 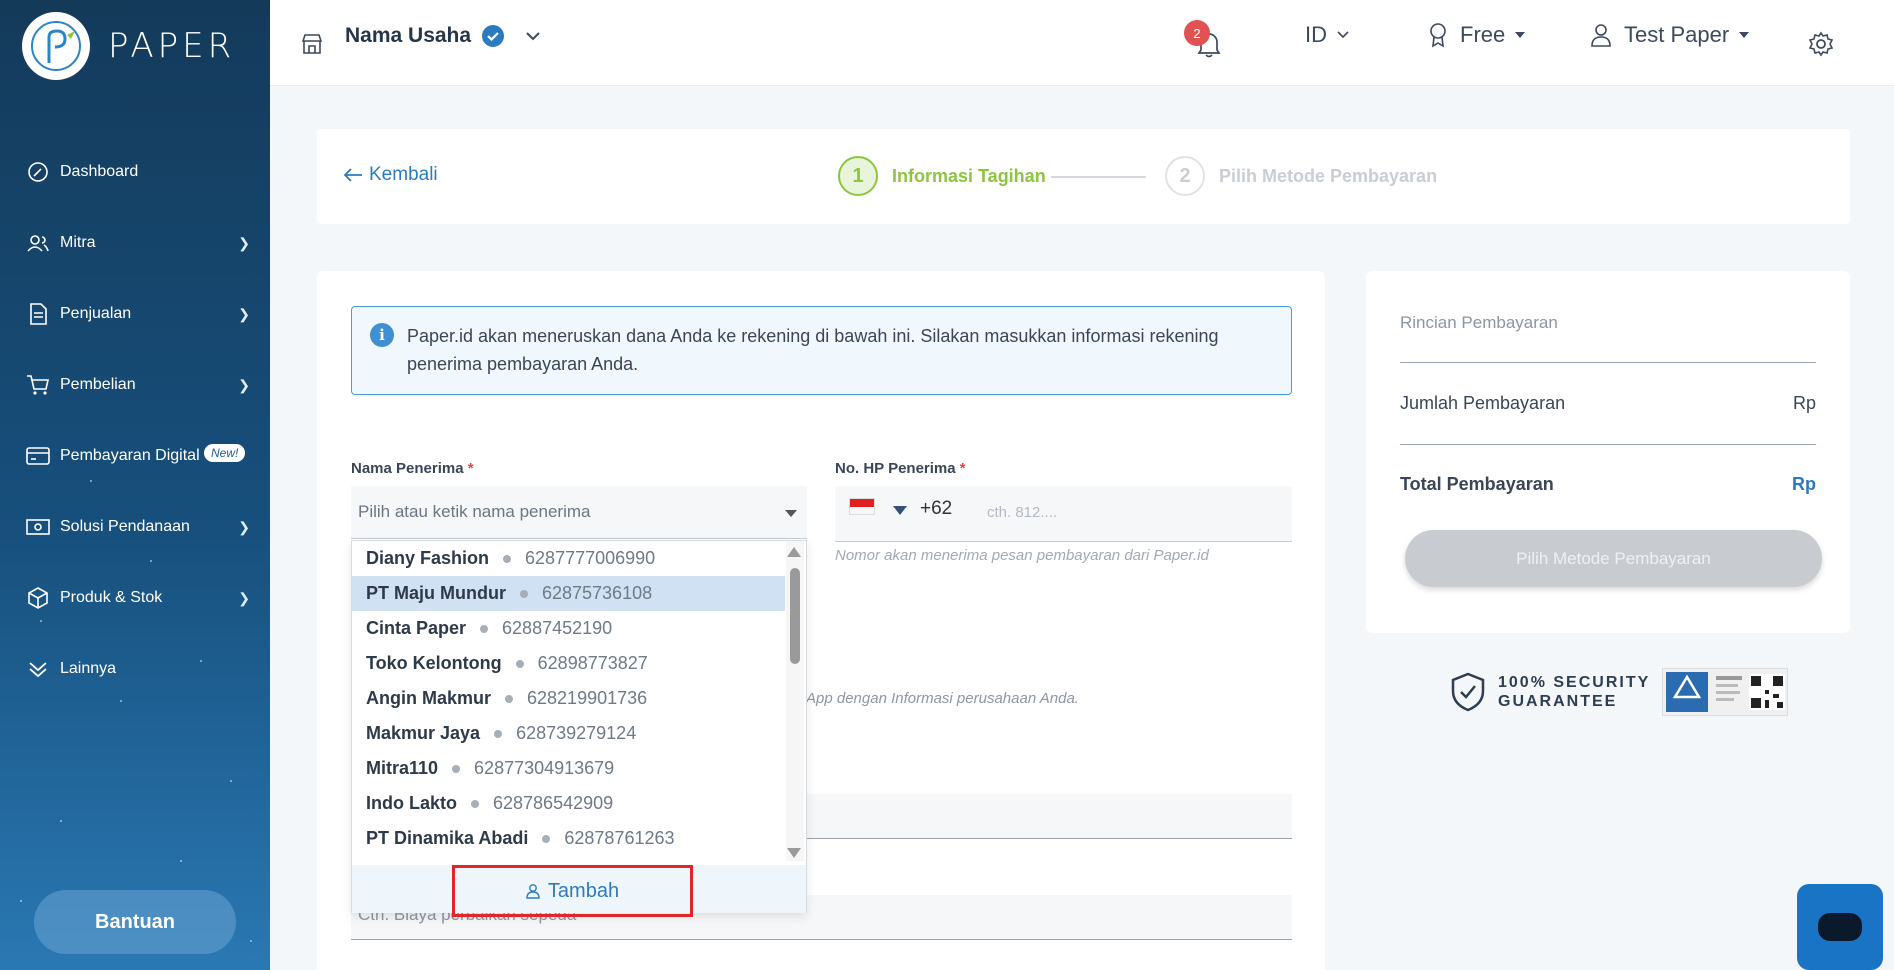 What do you see at coordinates (1821, 46) in the screenshot?
I see `gear-icon` at bounding box center [1821, 46].